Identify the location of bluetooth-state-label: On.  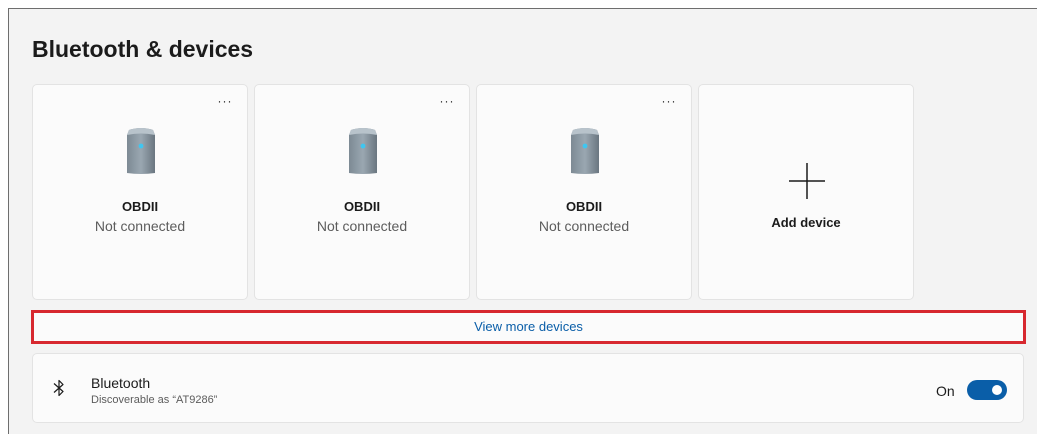
(945, 391).